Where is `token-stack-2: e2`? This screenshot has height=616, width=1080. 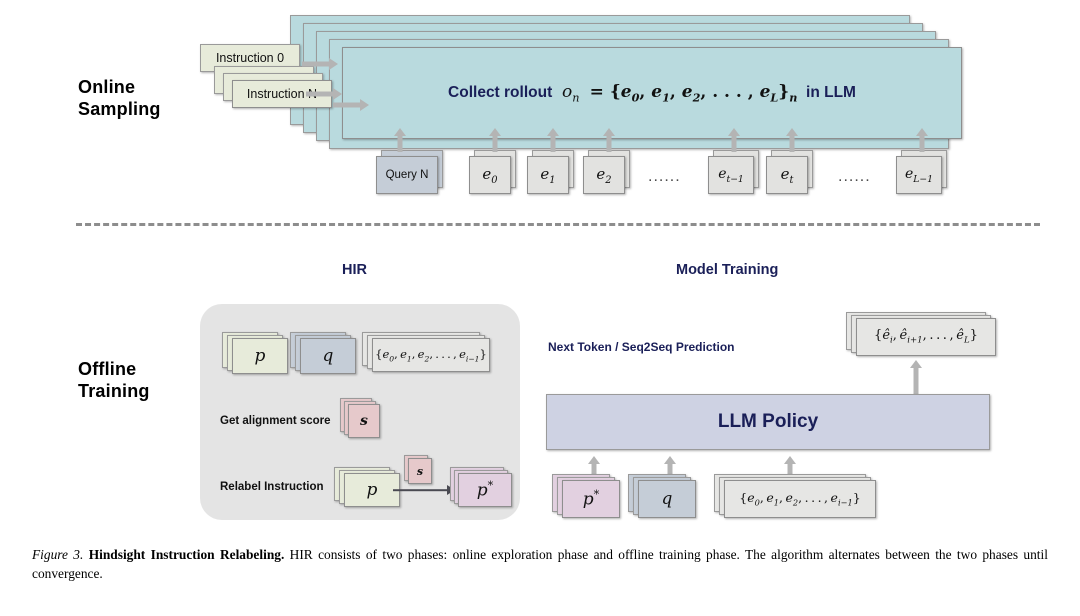
token-stack-2: e2 is located at coordinates (613, 174).